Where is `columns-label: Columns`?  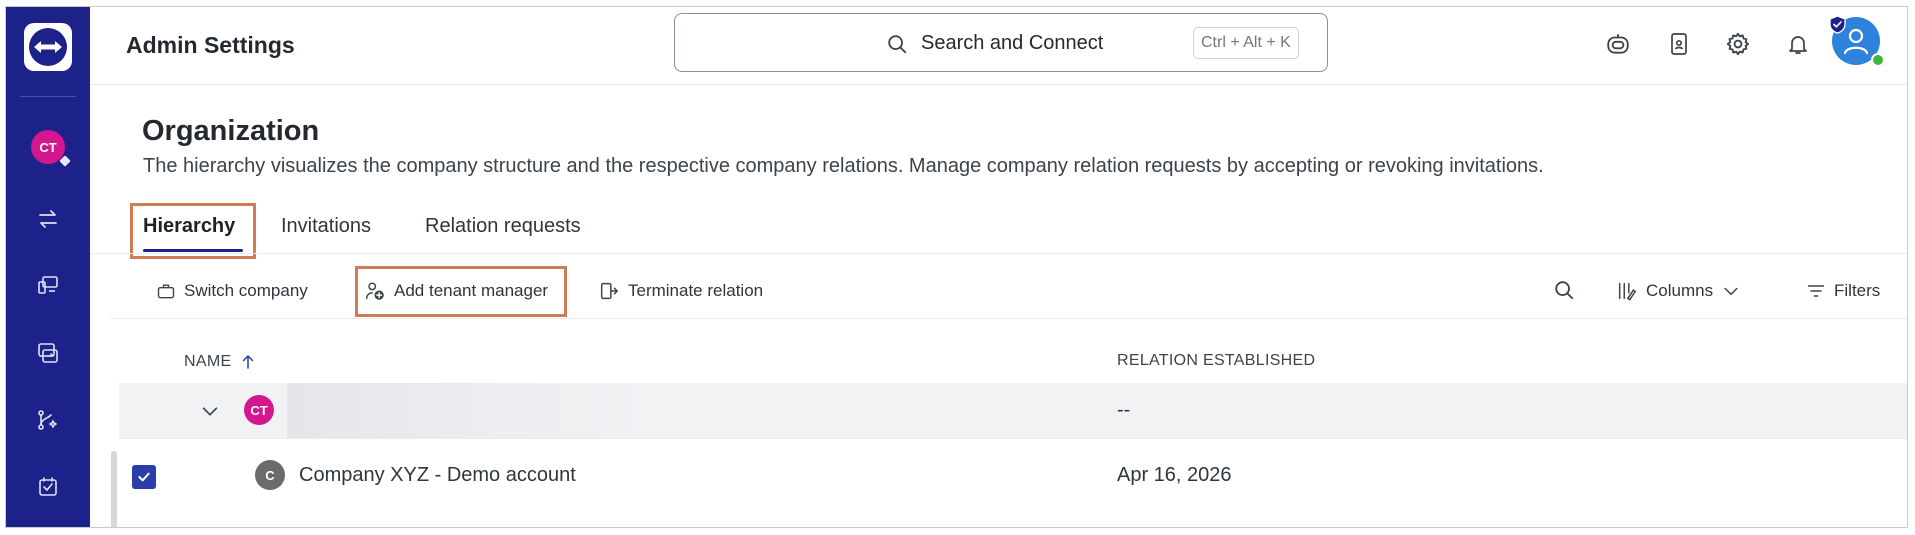
columns-label: Columns is located at coordinates (1680, 290).